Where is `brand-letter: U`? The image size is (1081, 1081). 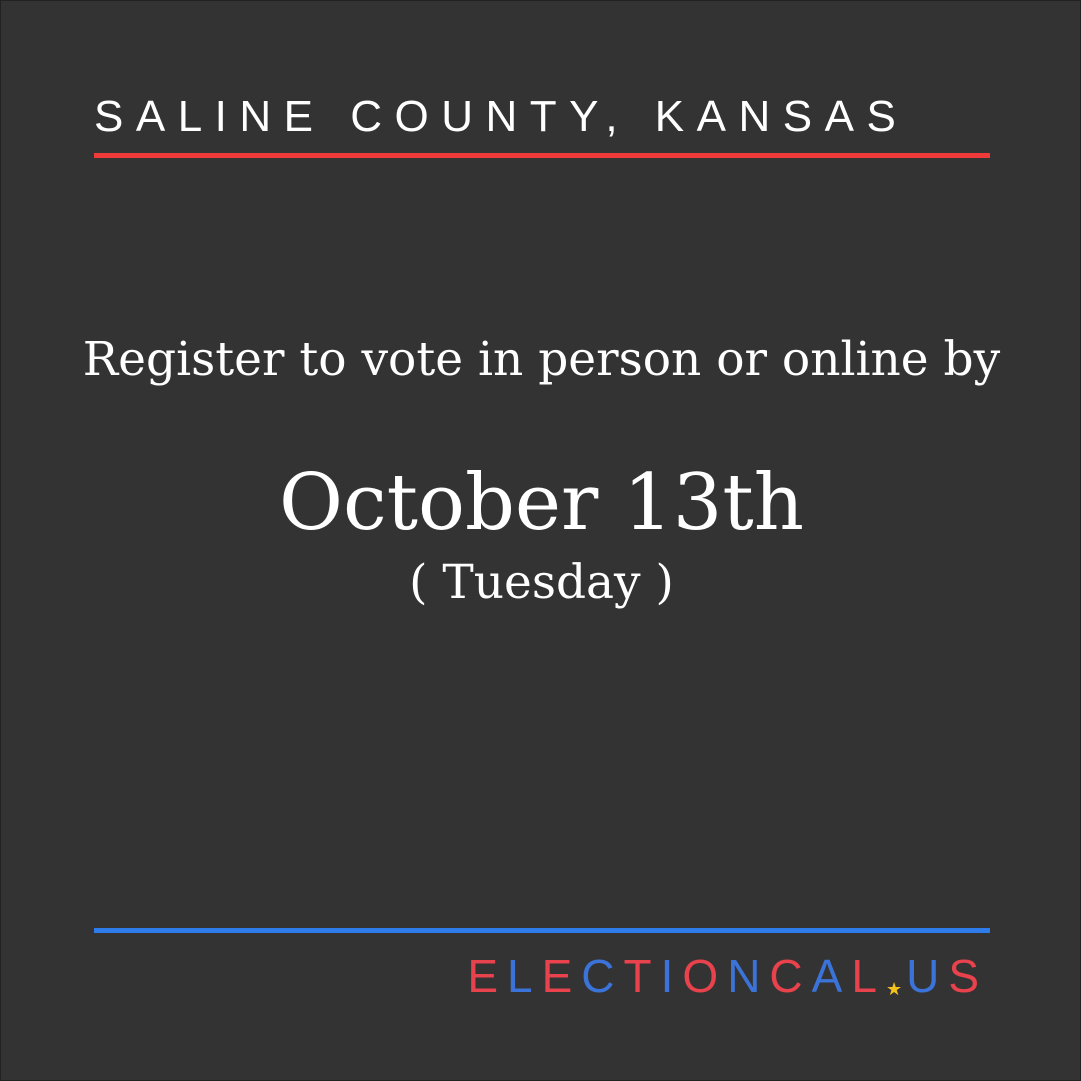 brand-letter: U is located at coordinates (927, 976).